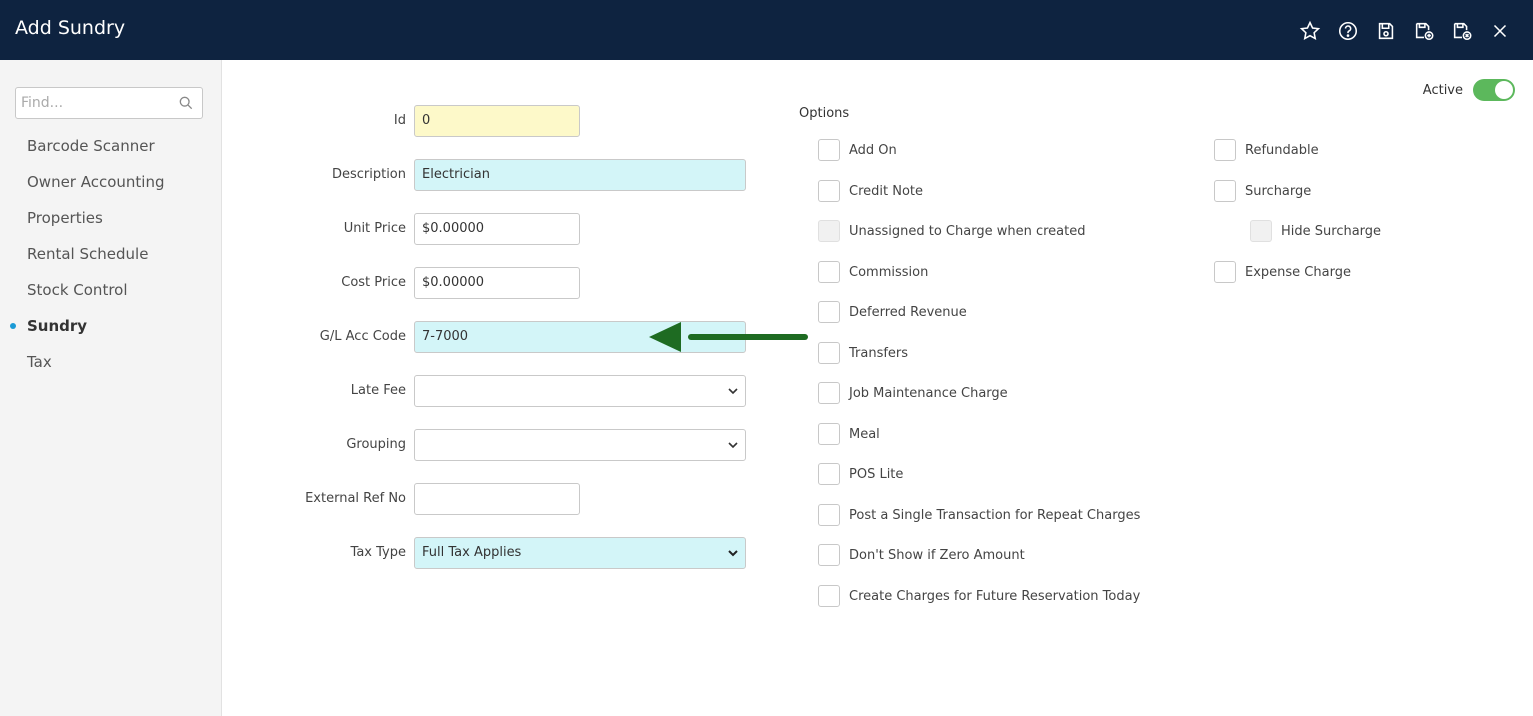 This screenshot has height=716, width=1533. What do you see at coordinates (373, 282) in the screenshot?
I see `cost-price-label: Cost Price` at bounding box center [373, 282].